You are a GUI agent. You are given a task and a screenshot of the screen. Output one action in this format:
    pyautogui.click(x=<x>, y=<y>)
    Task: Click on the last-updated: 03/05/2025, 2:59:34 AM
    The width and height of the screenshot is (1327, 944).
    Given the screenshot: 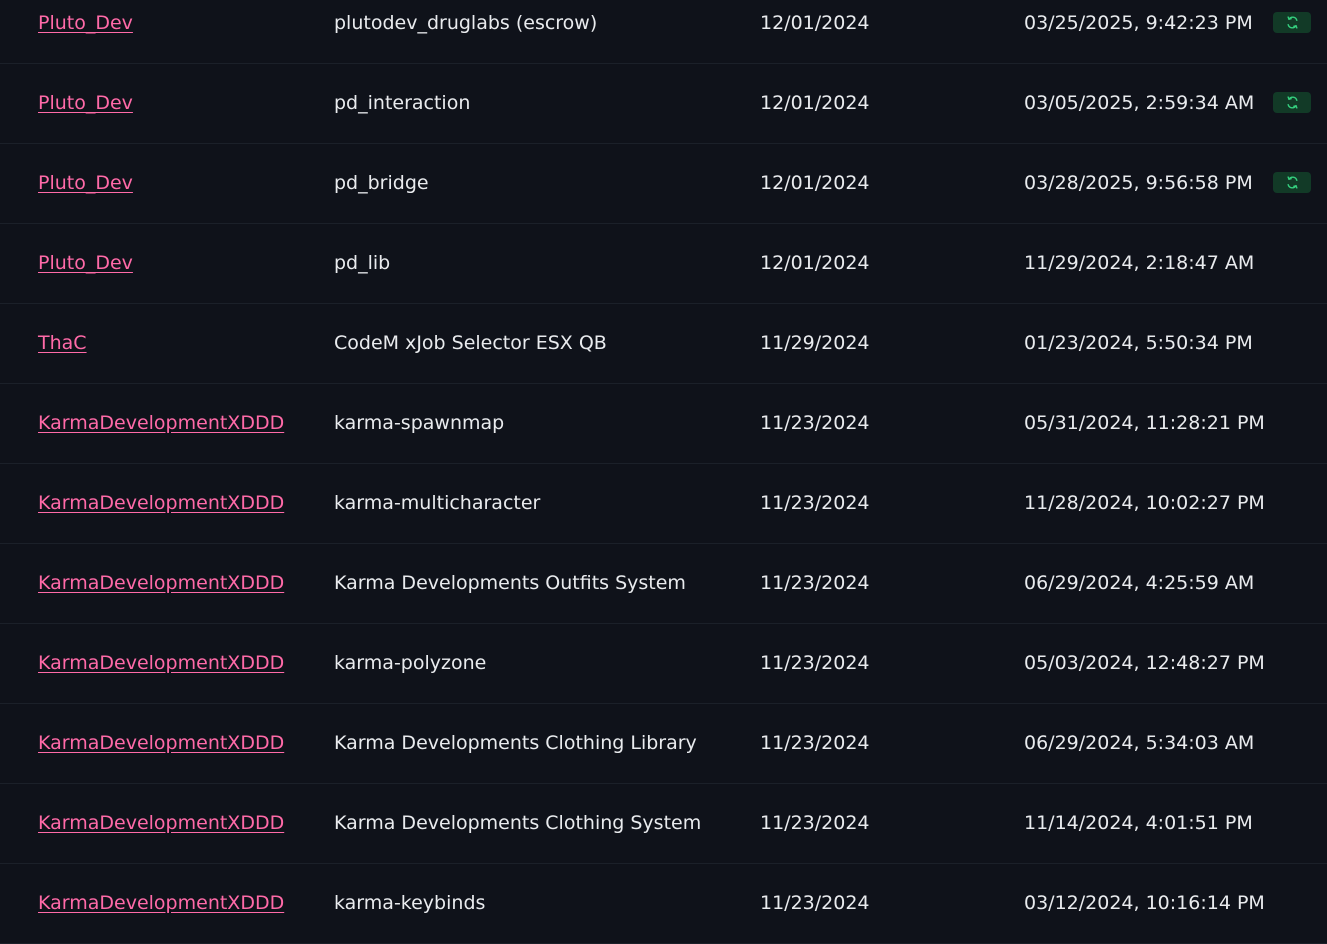 What is the action you would take?
    pyautogui.click(x=1139, y=103)
    